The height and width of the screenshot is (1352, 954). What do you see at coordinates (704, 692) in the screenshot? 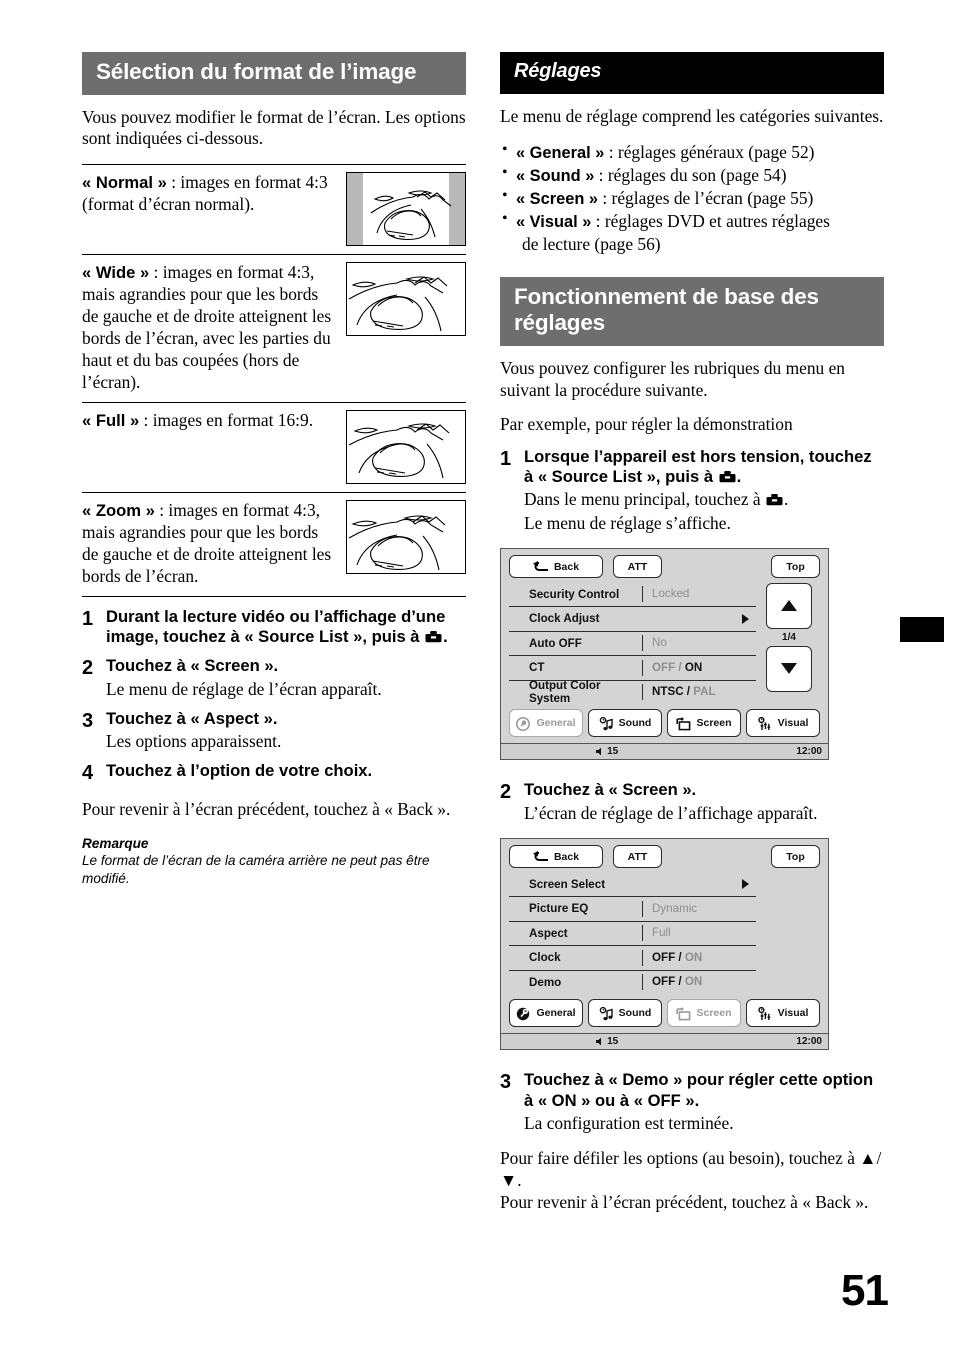
I see `row-value-on: PAL` at bounding box center [704, 692].